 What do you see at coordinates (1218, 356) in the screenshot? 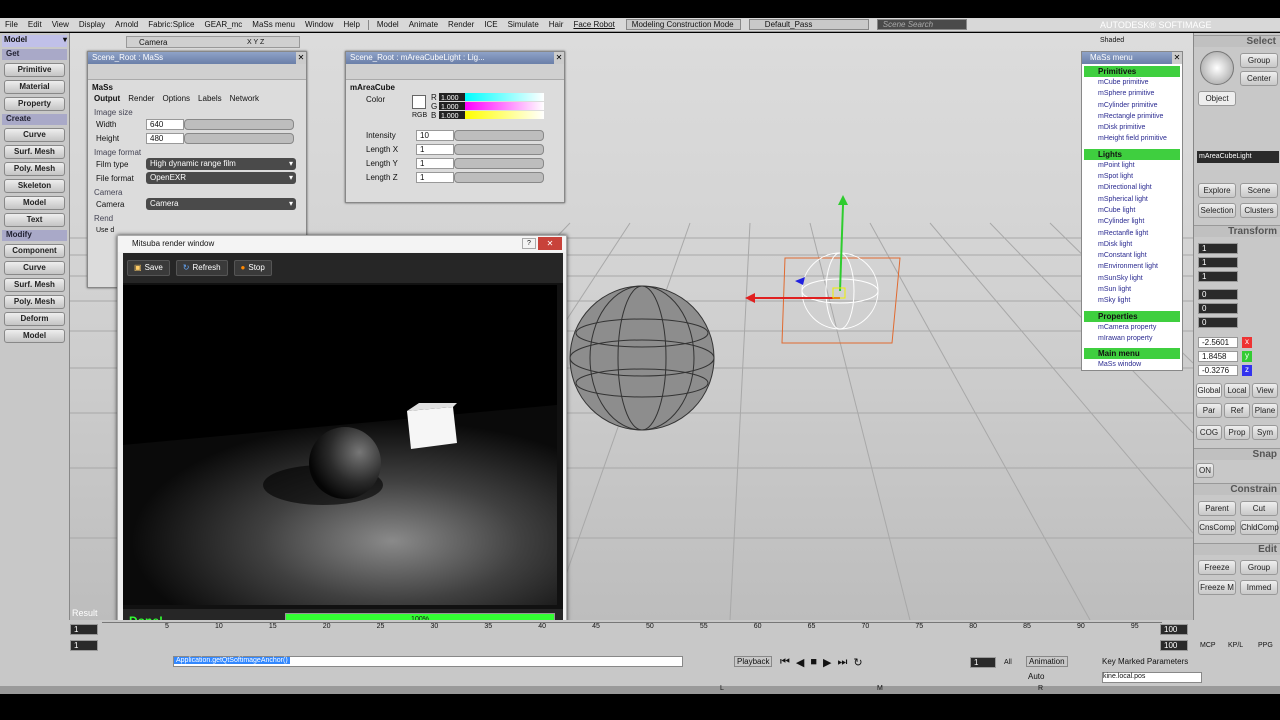
I see `translate-y-field: 1.8458` at bounding box center [1218, 356].